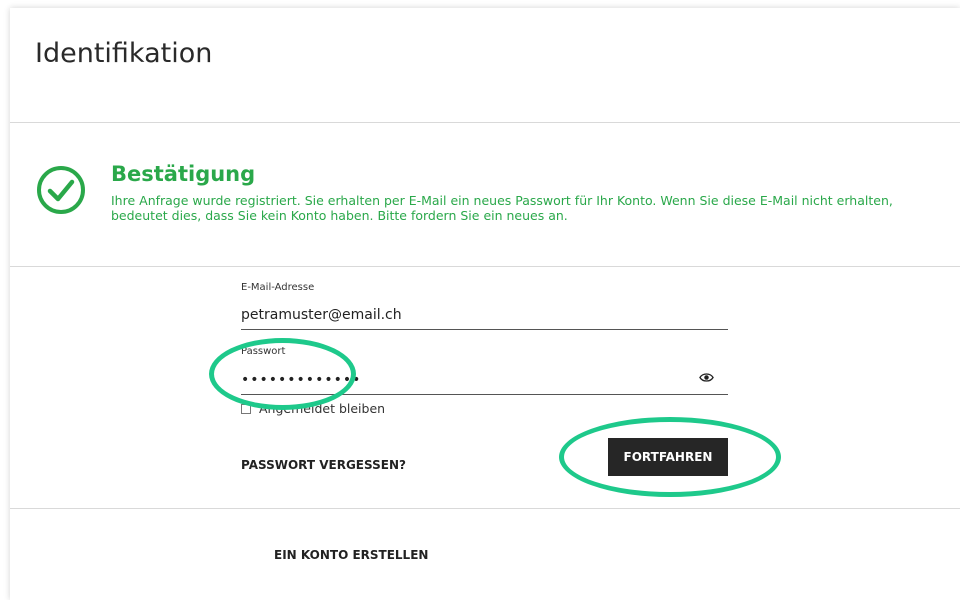 This screenshot has height=600, width=960. I want to click on create-account-link: EIN KONTO ERSTELLEN, so click(351, 555).